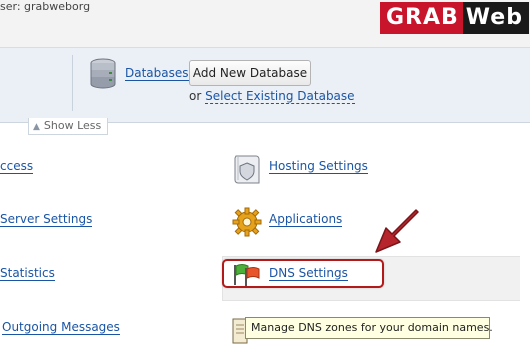  Describe the element at coordinates (247, 169) in the screenshot. I see `document-shield-icon` at that location.